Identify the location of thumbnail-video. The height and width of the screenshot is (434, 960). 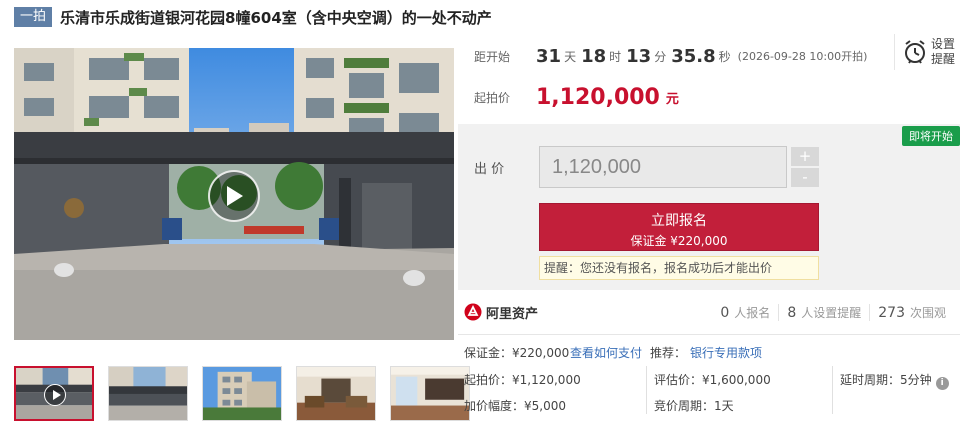
(54, 393).